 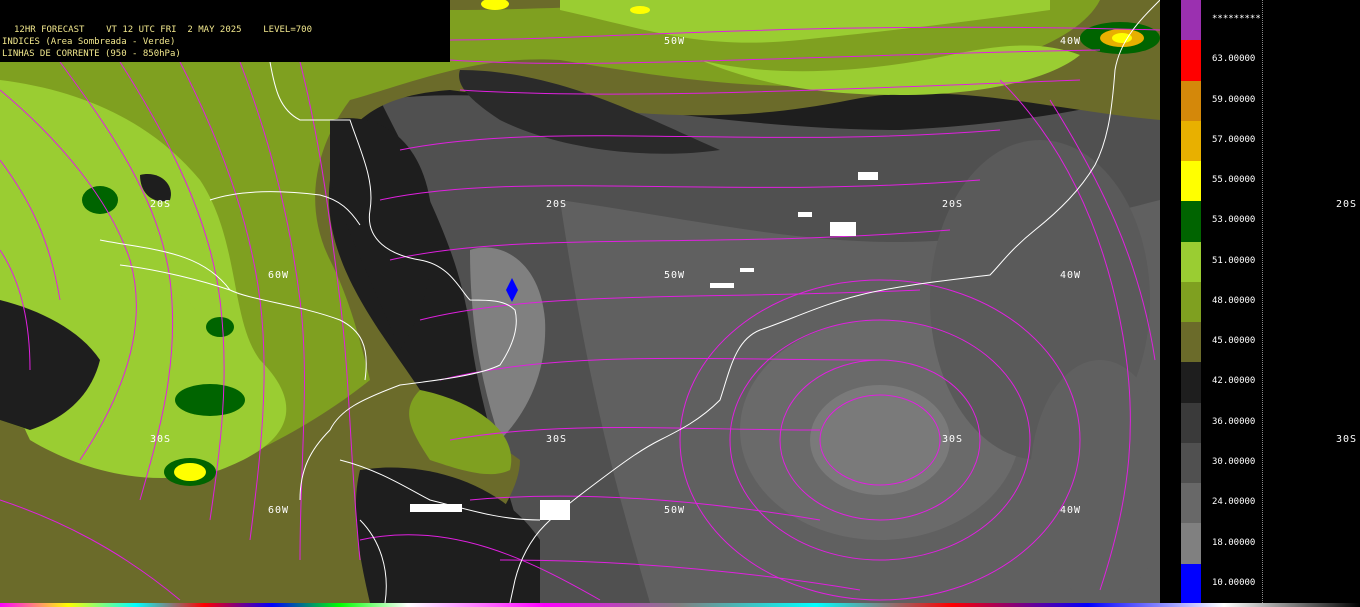 I want to click on legend-top-label: *********, so click(x=1236, y=19).